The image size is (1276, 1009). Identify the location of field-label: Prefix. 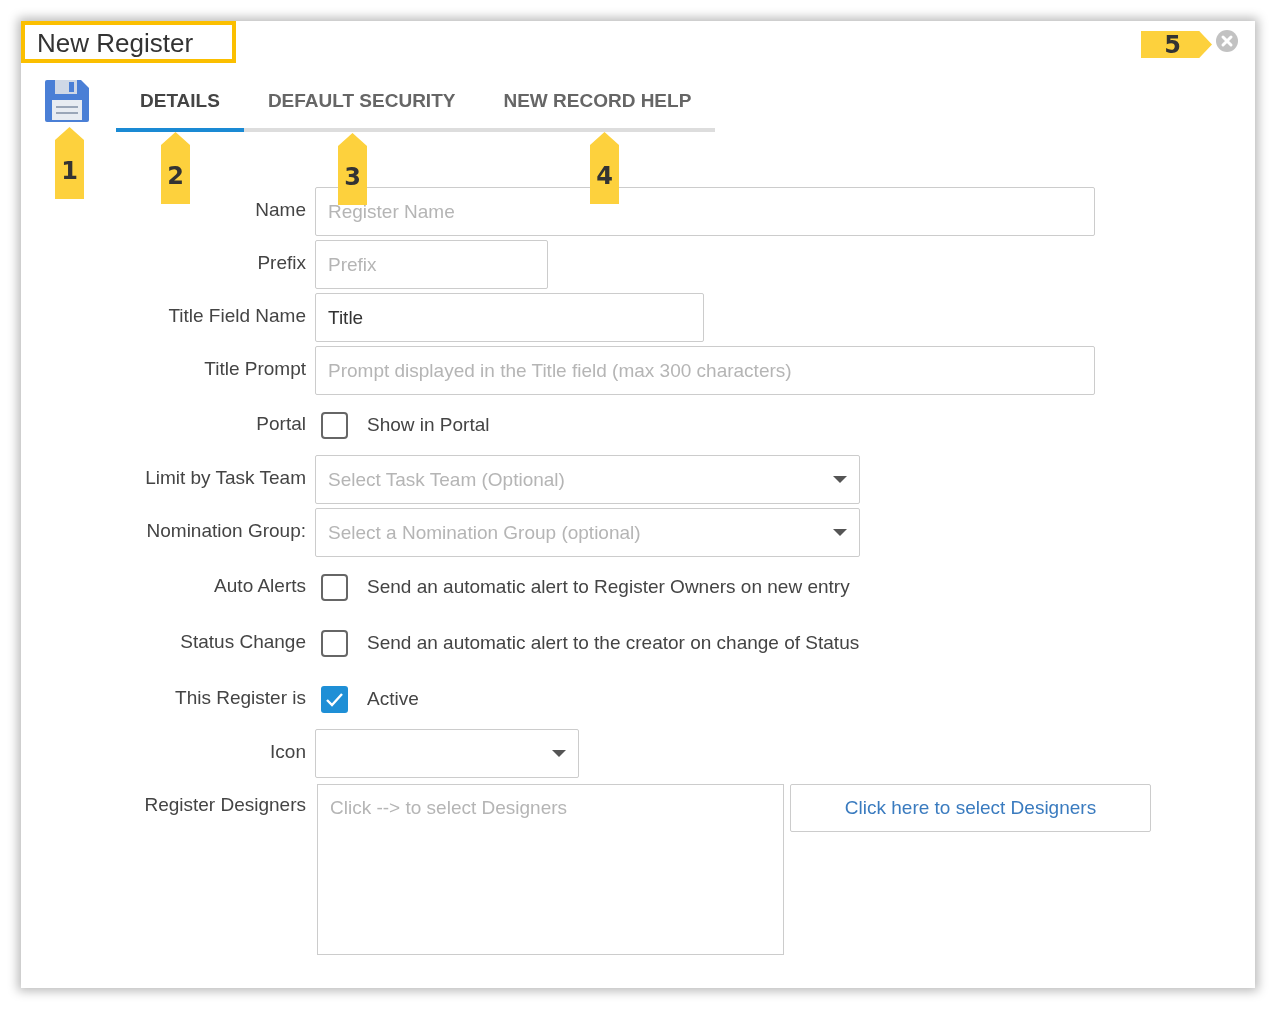
(281, 263).